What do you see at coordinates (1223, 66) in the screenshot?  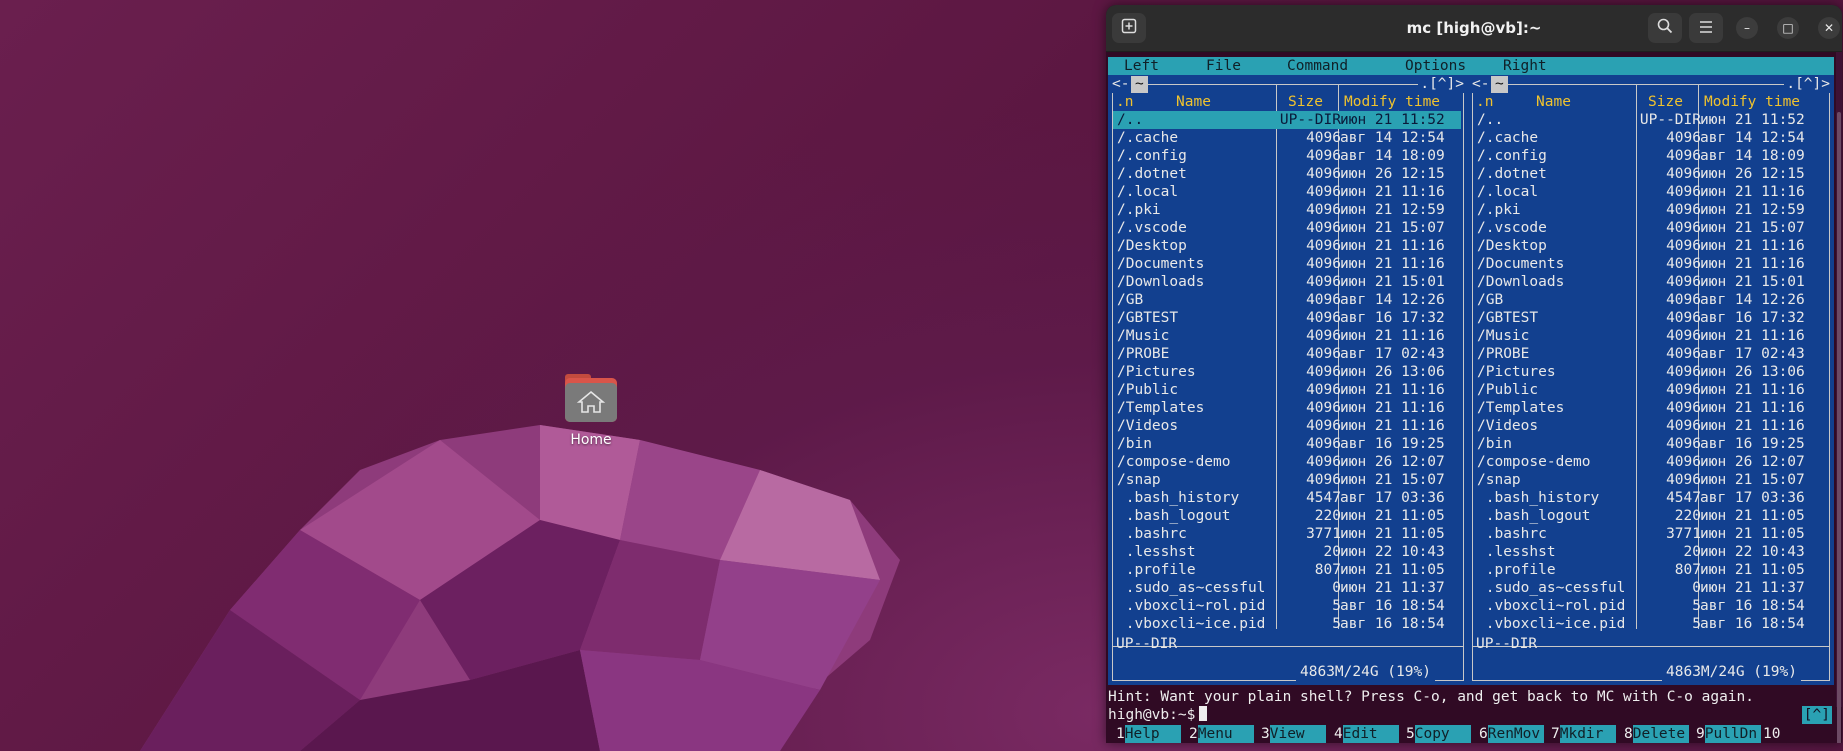 I see `menu-file: File` at bounding box center [1223, 66].